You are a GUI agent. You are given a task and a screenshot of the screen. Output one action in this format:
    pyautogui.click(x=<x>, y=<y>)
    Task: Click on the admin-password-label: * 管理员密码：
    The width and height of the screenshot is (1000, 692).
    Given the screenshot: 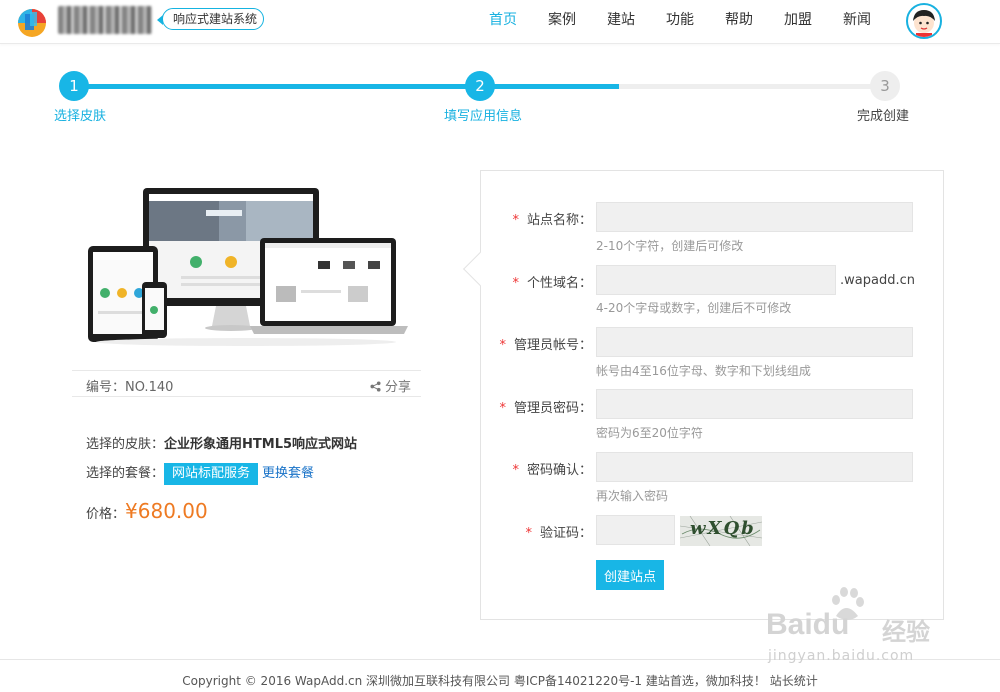 What is the action you would take?
    pyautogui.click(x=537, y=406)
    